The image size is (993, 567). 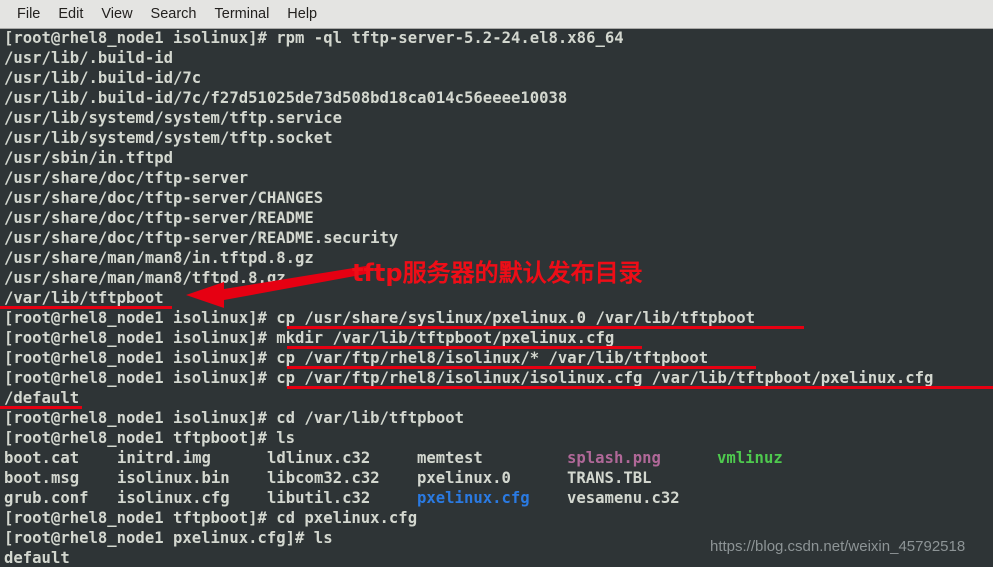 What do you see at coordinates (319, 458) in the screenshot?
I see `ls-entry: ldlinux.c32` at bounding box center [319, 458].